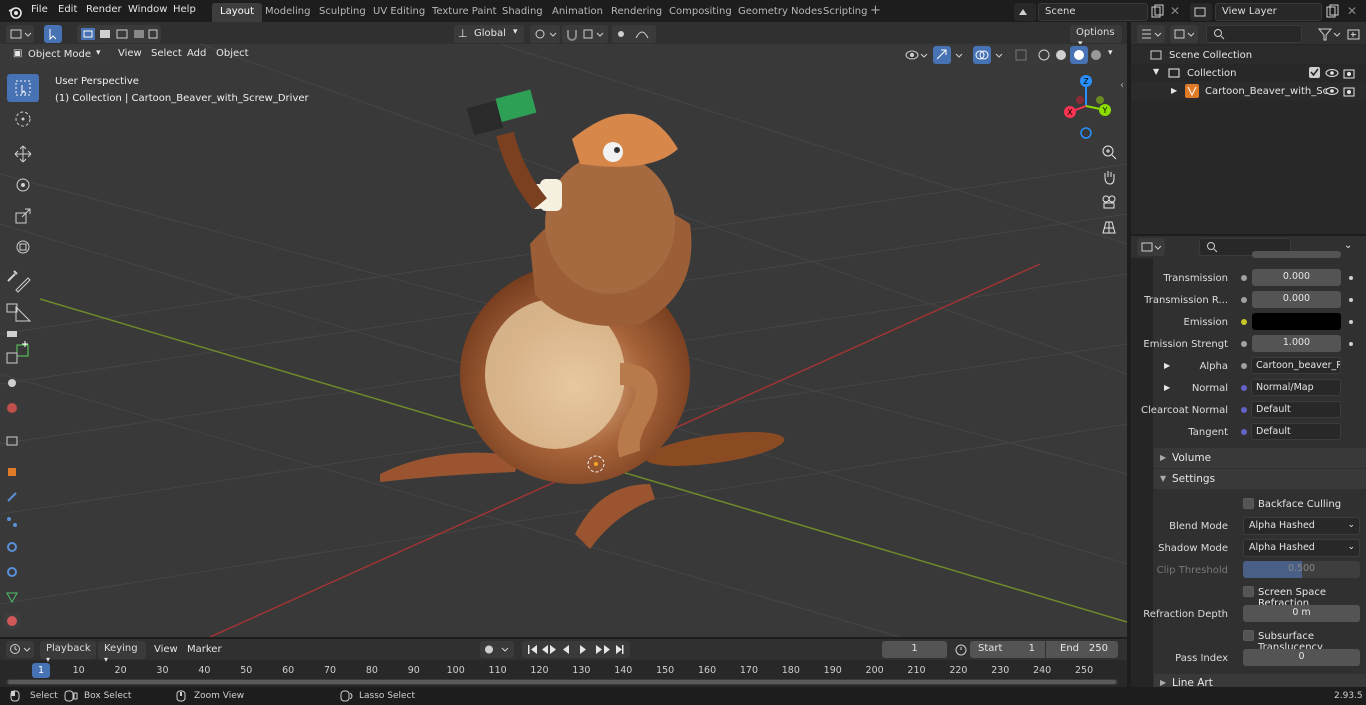 This screenshot has width=1366, height=705. I want to click on transmission-roughness-field: 0.000, so click(1296, 299).